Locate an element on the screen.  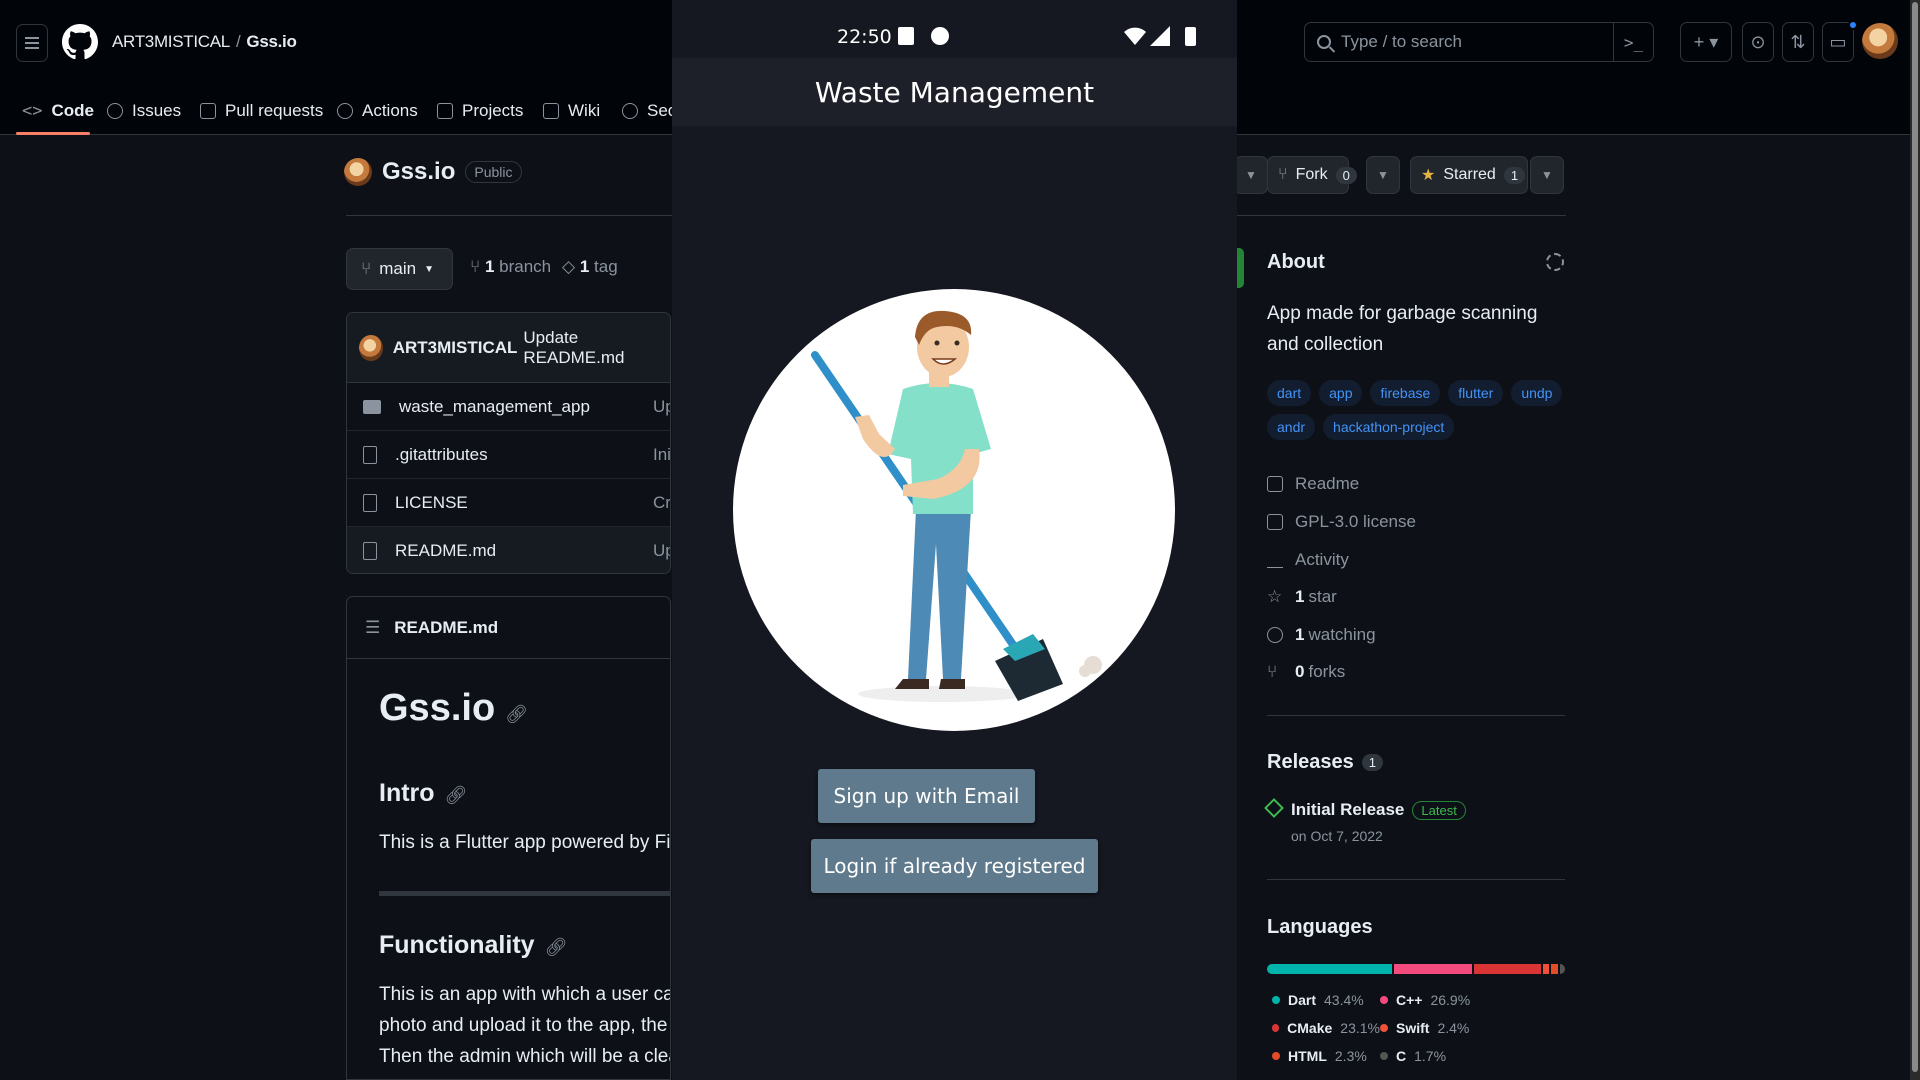
login-button: Login if already registered is located at coordinates (954, 866).